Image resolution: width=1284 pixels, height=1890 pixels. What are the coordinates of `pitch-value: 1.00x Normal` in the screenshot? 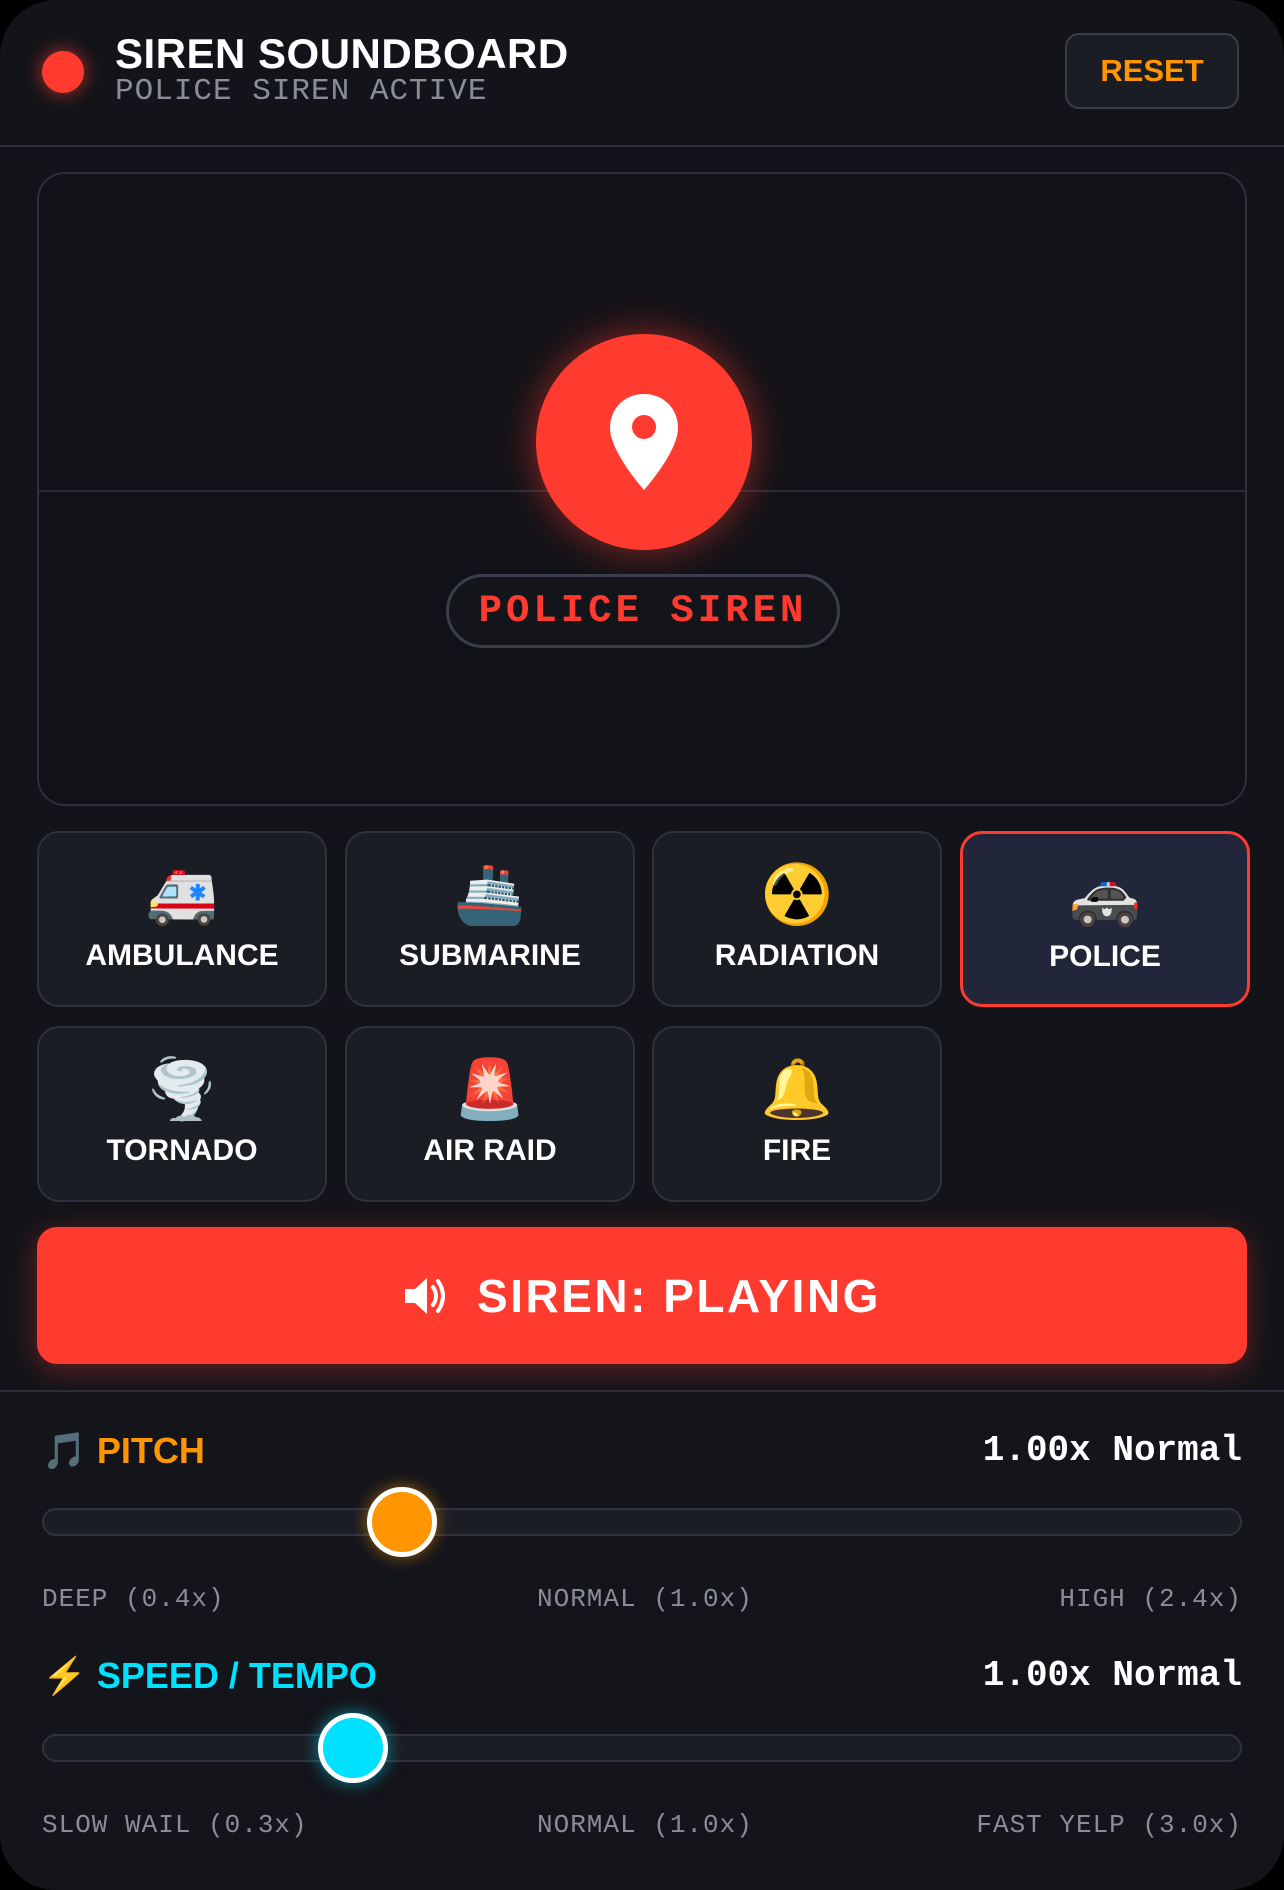 It's located at (1112, 1450).